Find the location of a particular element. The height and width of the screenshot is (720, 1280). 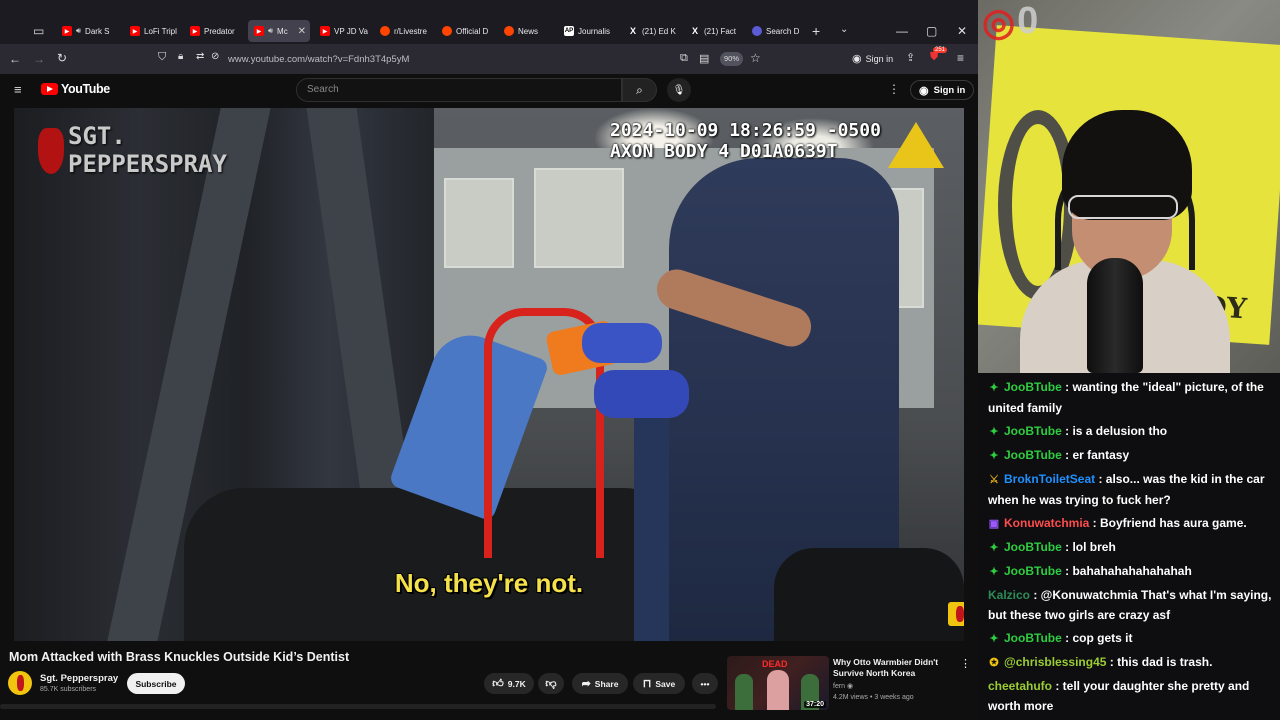

chat-badge-icon: ⚔ is located at coordinates (994, 480).